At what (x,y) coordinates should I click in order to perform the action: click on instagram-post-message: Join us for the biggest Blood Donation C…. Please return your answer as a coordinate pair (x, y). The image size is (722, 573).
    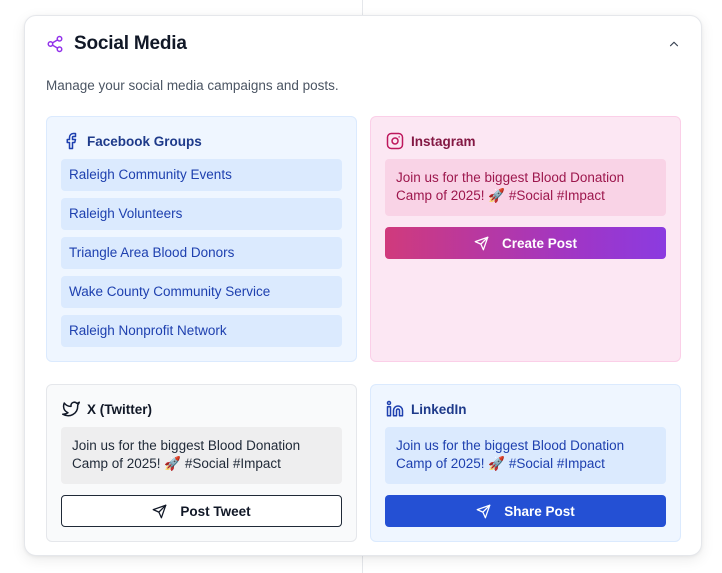
    Looking at the image, I should click on (525, 187).